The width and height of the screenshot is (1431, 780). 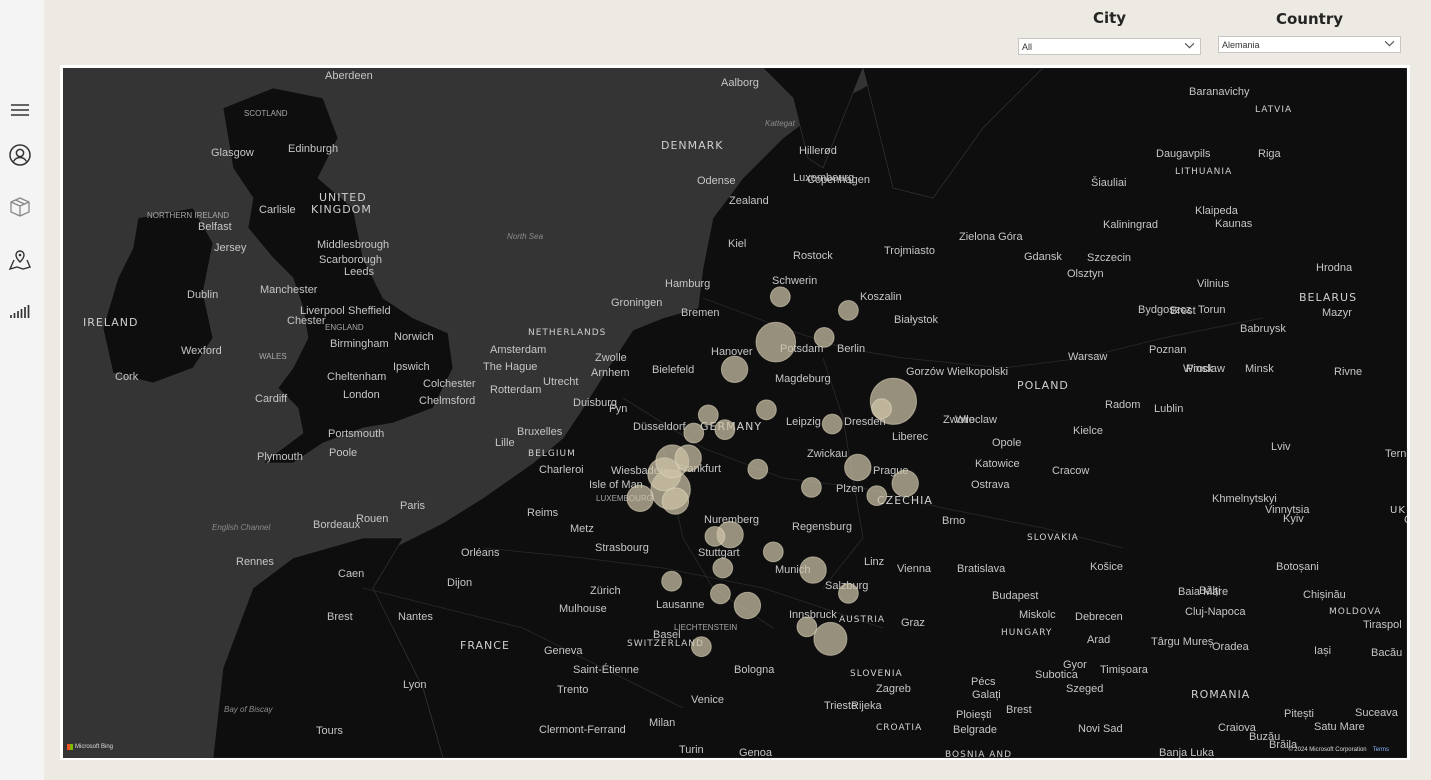 I want to click on city-label: Šiauliai, so click(x=1108, y=182).